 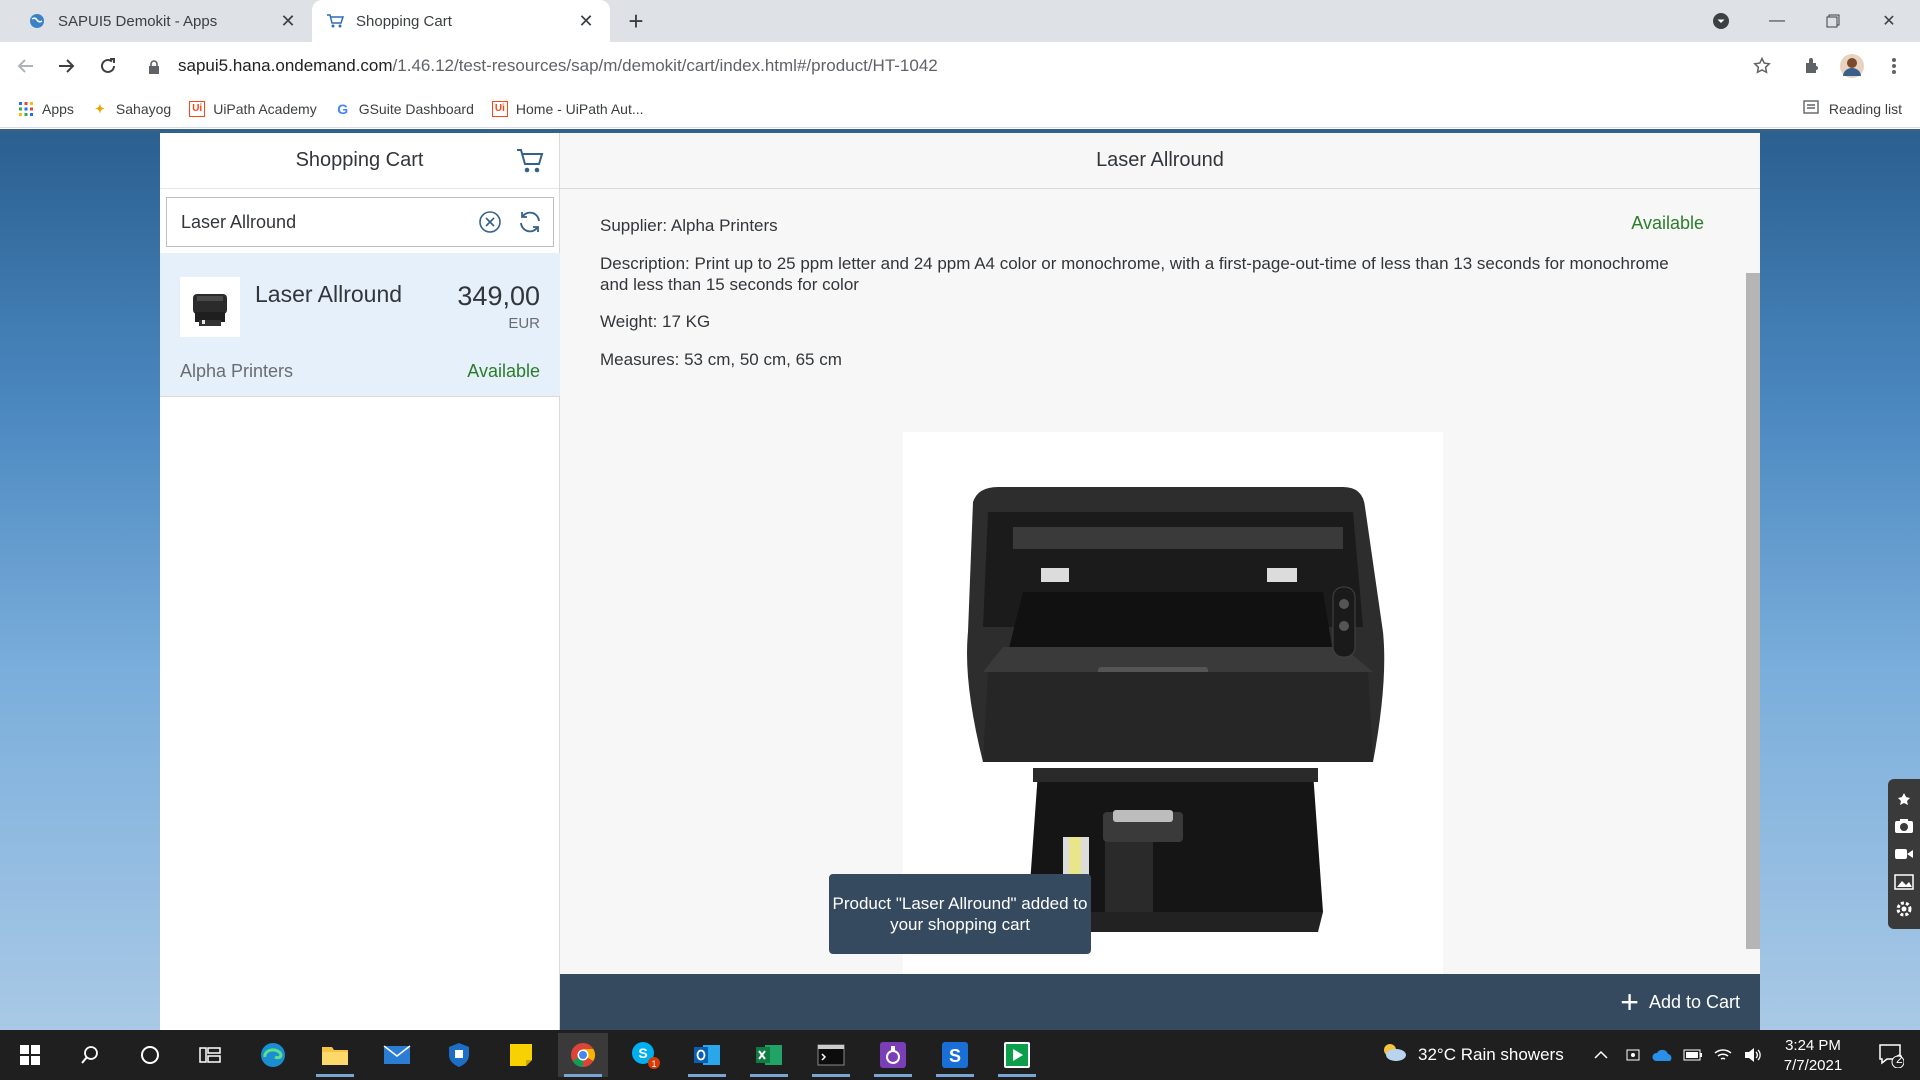 What do you see at coordinates (1601, 1055) in the screenshot?
I see `chevron-up-icon` at bounding box center [1601, 1055].